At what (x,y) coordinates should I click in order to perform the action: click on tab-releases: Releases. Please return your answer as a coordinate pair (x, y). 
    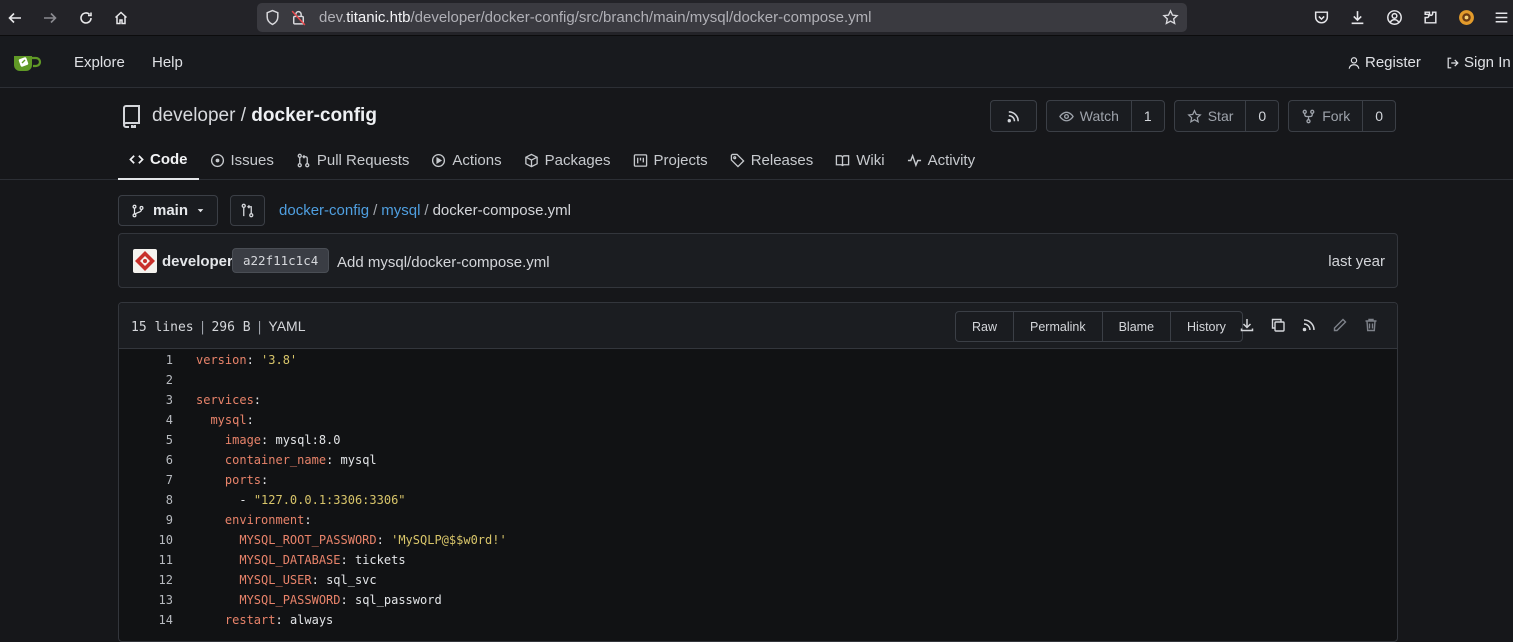
    Looking at the image, I should click on (772, 160).